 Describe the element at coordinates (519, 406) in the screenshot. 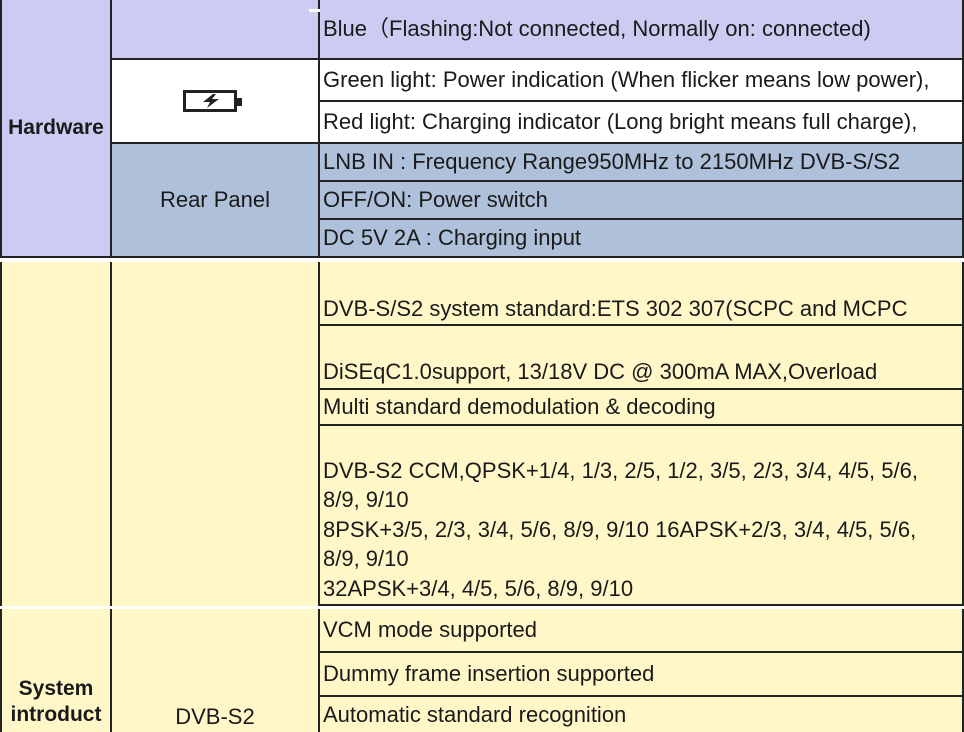

I see `spec-text: Multi standard demodulation & decoding` at that location.